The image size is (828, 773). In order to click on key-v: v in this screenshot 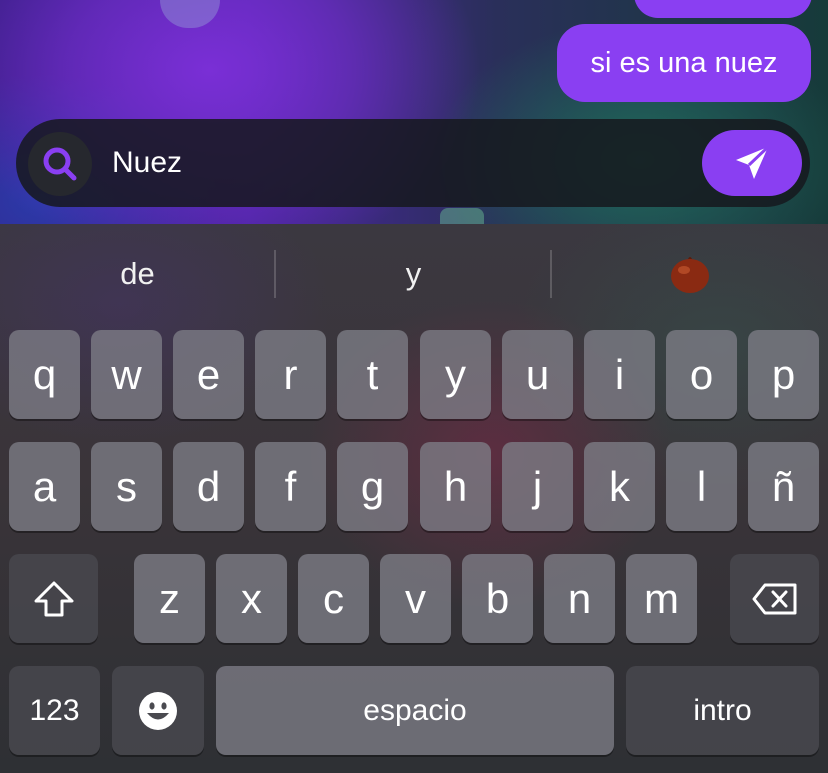, I will do `click(415, 598)`.